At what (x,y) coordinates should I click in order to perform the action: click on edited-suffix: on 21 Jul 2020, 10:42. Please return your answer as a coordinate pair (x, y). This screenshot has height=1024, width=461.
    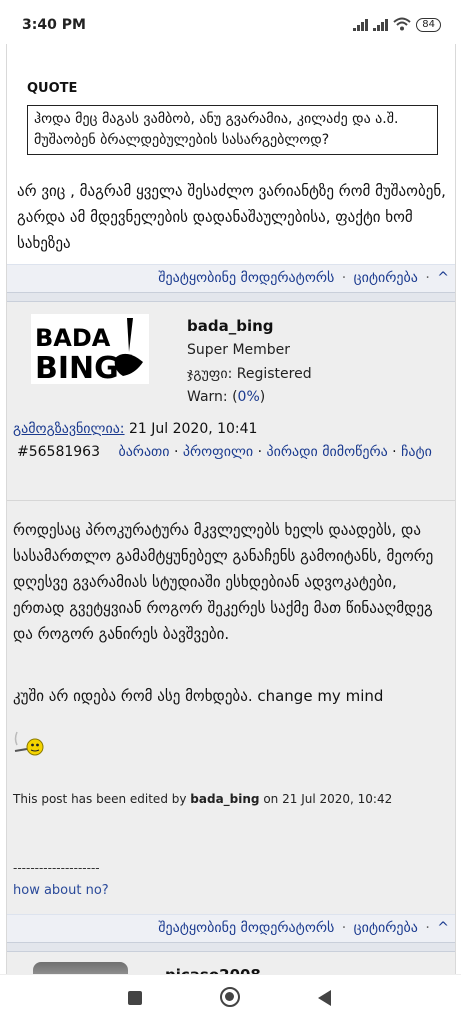
    Looking at the image, I should click on (328, 799).